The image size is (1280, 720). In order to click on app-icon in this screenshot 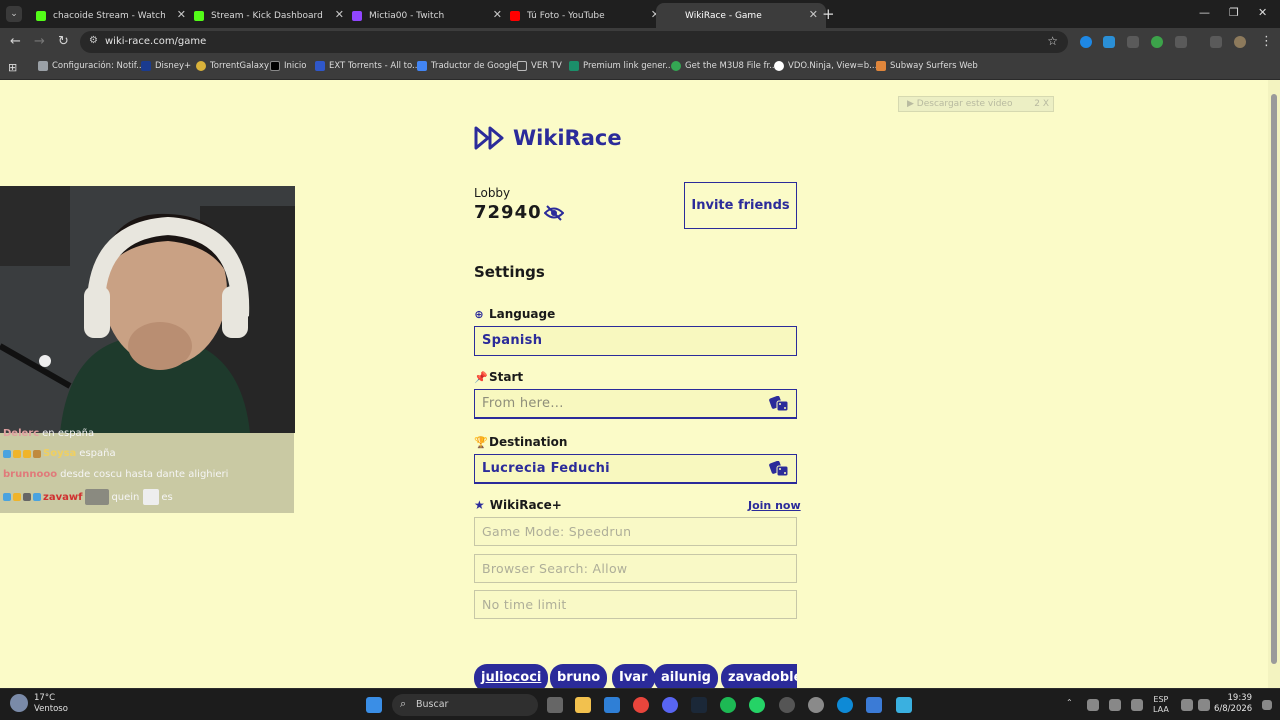, I will do `click(874, 705)`.